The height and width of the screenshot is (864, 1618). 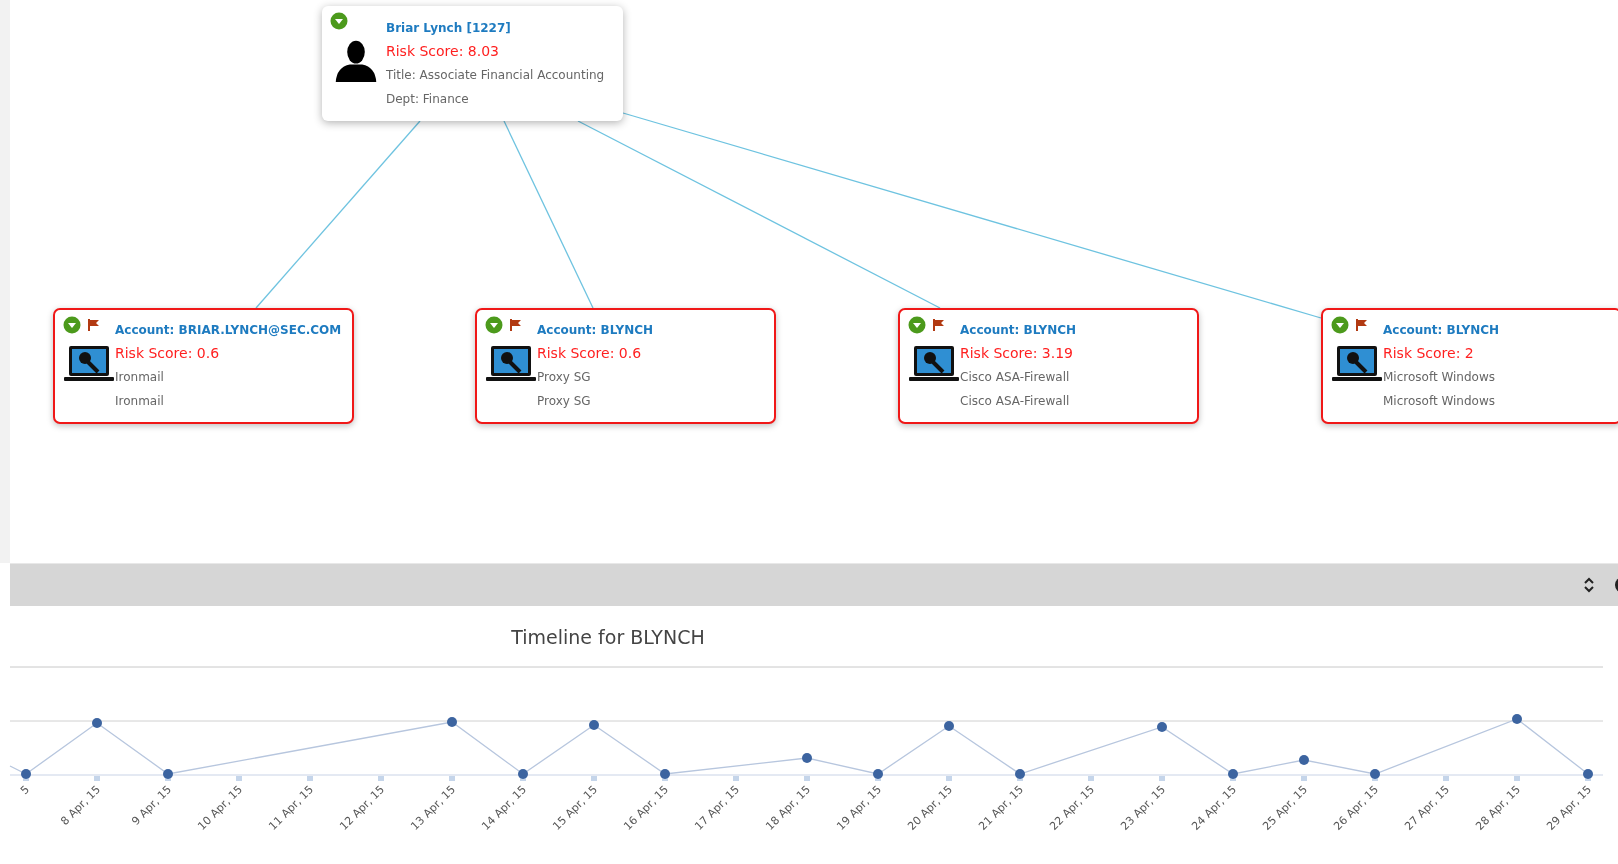 I want to click on axis-label: 28 Apr, 15, so click(x=1498, y=807).